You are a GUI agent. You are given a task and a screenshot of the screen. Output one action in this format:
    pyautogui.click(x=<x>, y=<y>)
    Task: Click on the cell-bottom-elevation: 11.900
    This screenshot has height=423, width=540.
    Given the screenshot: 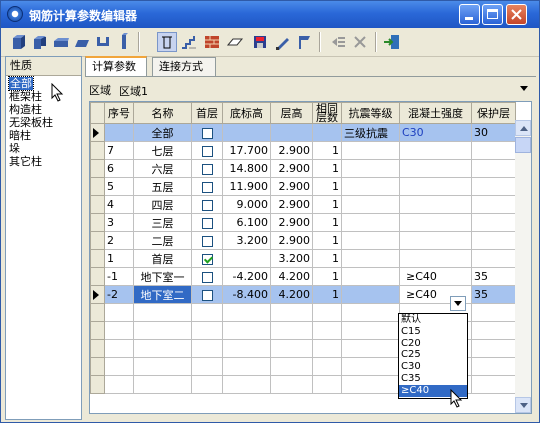 What is the action you would take?
    pyautogui.click(x=246, y=186)
    